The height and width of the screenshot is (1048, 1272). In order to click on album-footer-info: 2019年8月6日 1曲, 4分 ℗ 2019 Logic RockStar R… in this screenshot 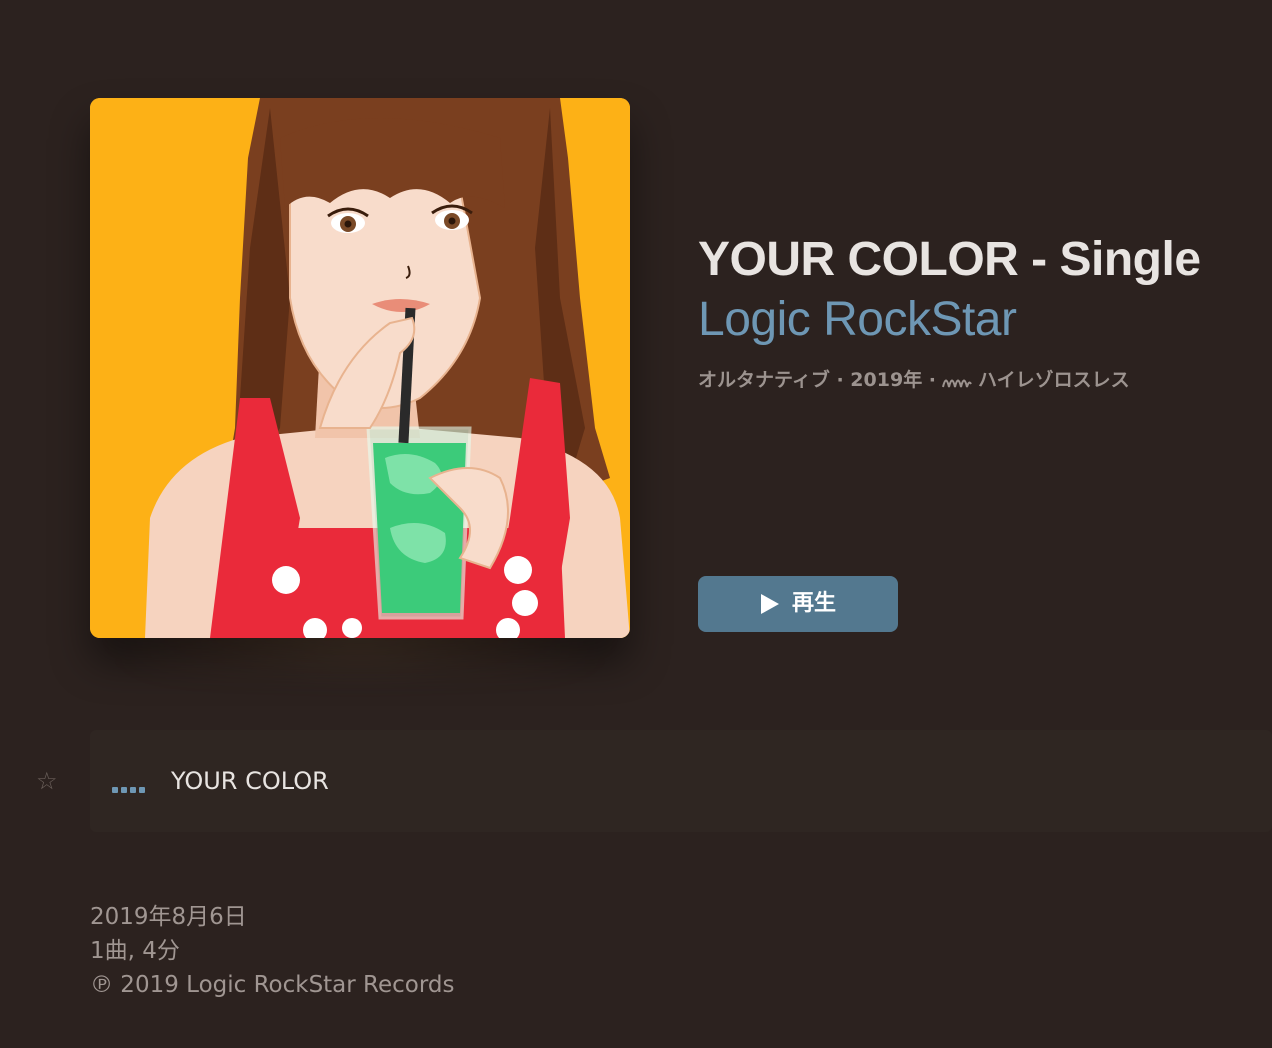, I will do `click(272, 951)`.